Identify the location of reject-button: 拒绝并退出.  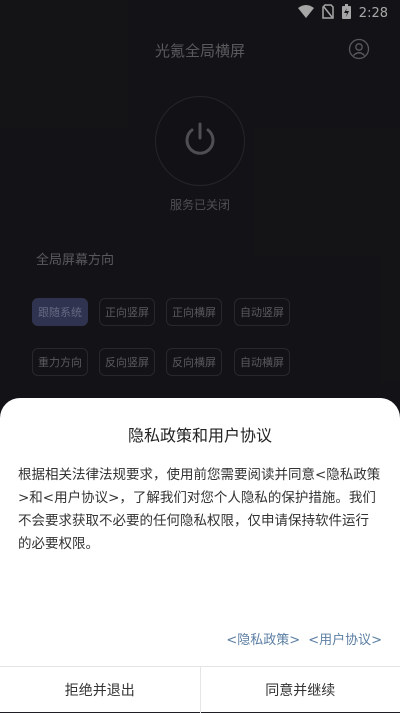
(100, 690).